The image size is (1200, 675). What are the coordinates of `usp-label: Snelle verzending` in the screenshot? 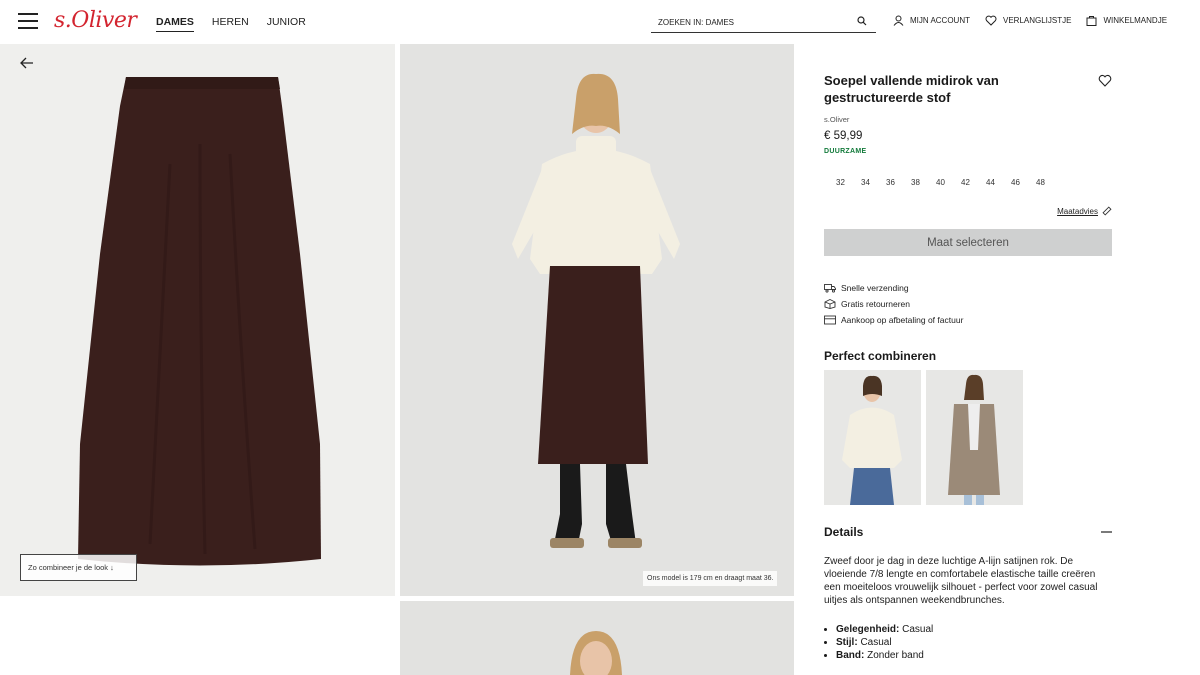 It's located at (875, 288).